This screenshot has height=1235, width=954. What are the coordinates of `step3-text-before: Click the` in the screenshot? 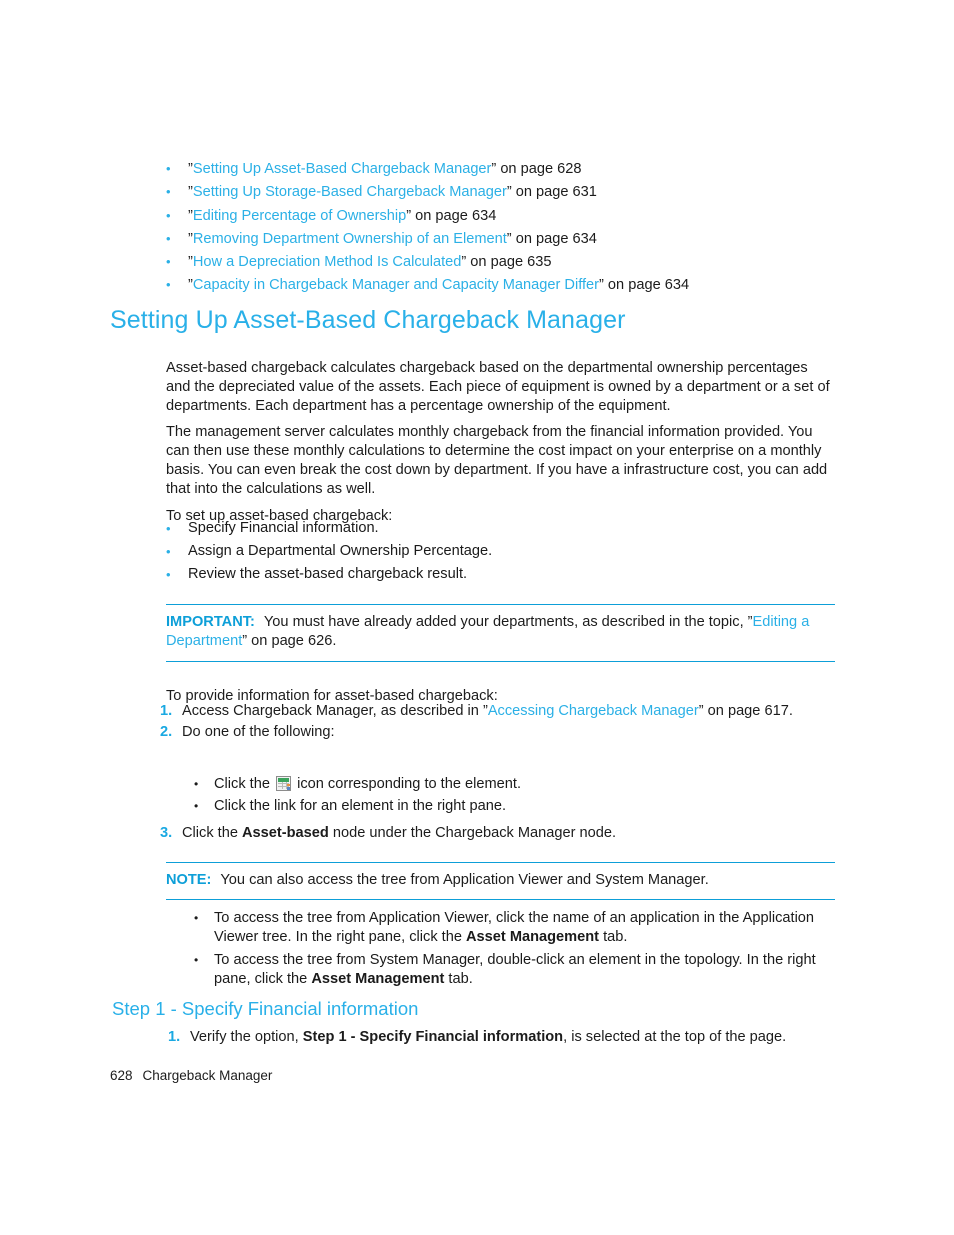 It's located at (212, 833).